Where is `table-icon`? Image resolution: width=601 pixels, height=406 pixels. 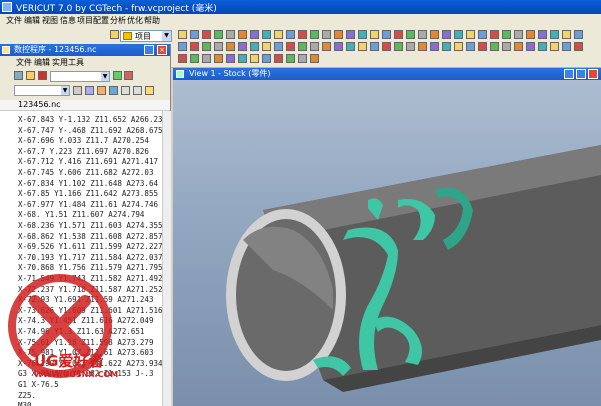 table-icon is located at coordinates (137, 90).